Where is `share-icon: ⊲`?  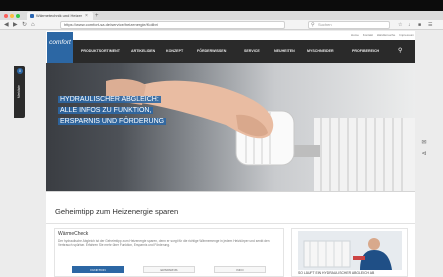 share-icon: ⊲ is located at coordinates (424, 154).